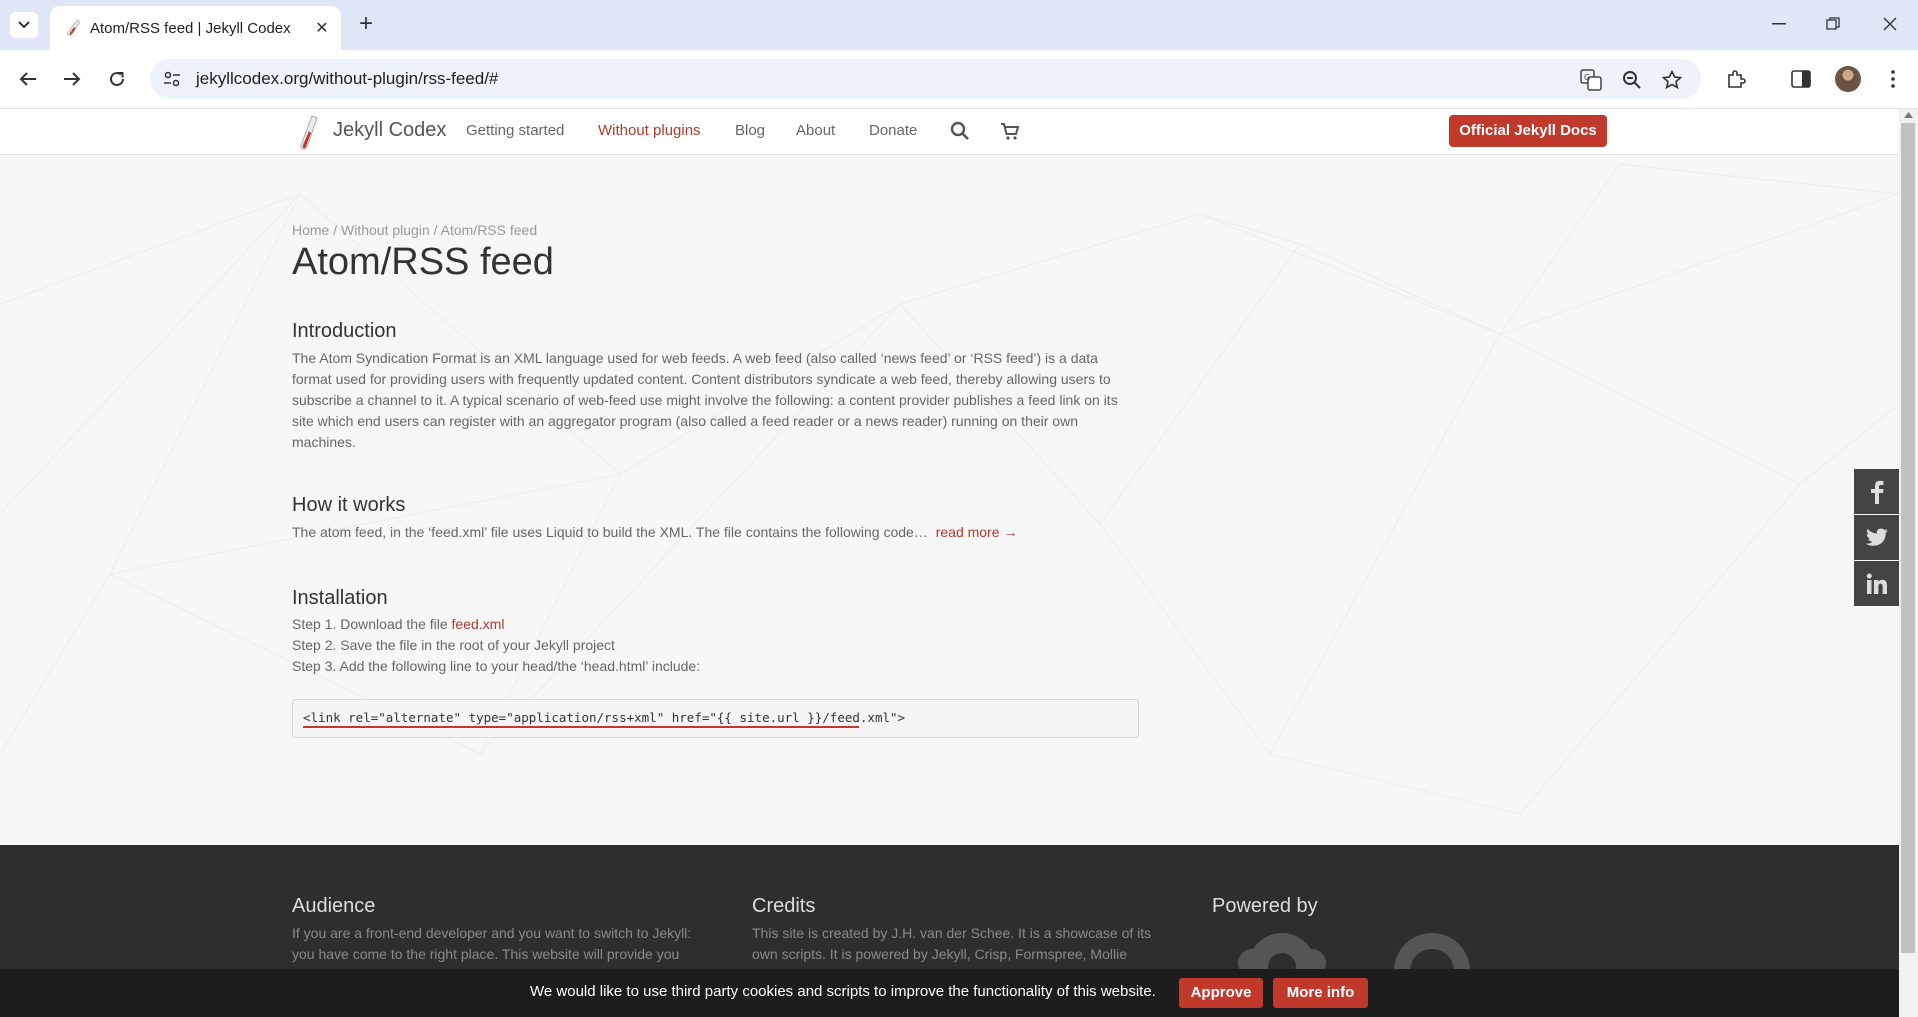 This screenshot has height=1017, width=1918. I want to click on translate-button: G, so click(1591, 80).